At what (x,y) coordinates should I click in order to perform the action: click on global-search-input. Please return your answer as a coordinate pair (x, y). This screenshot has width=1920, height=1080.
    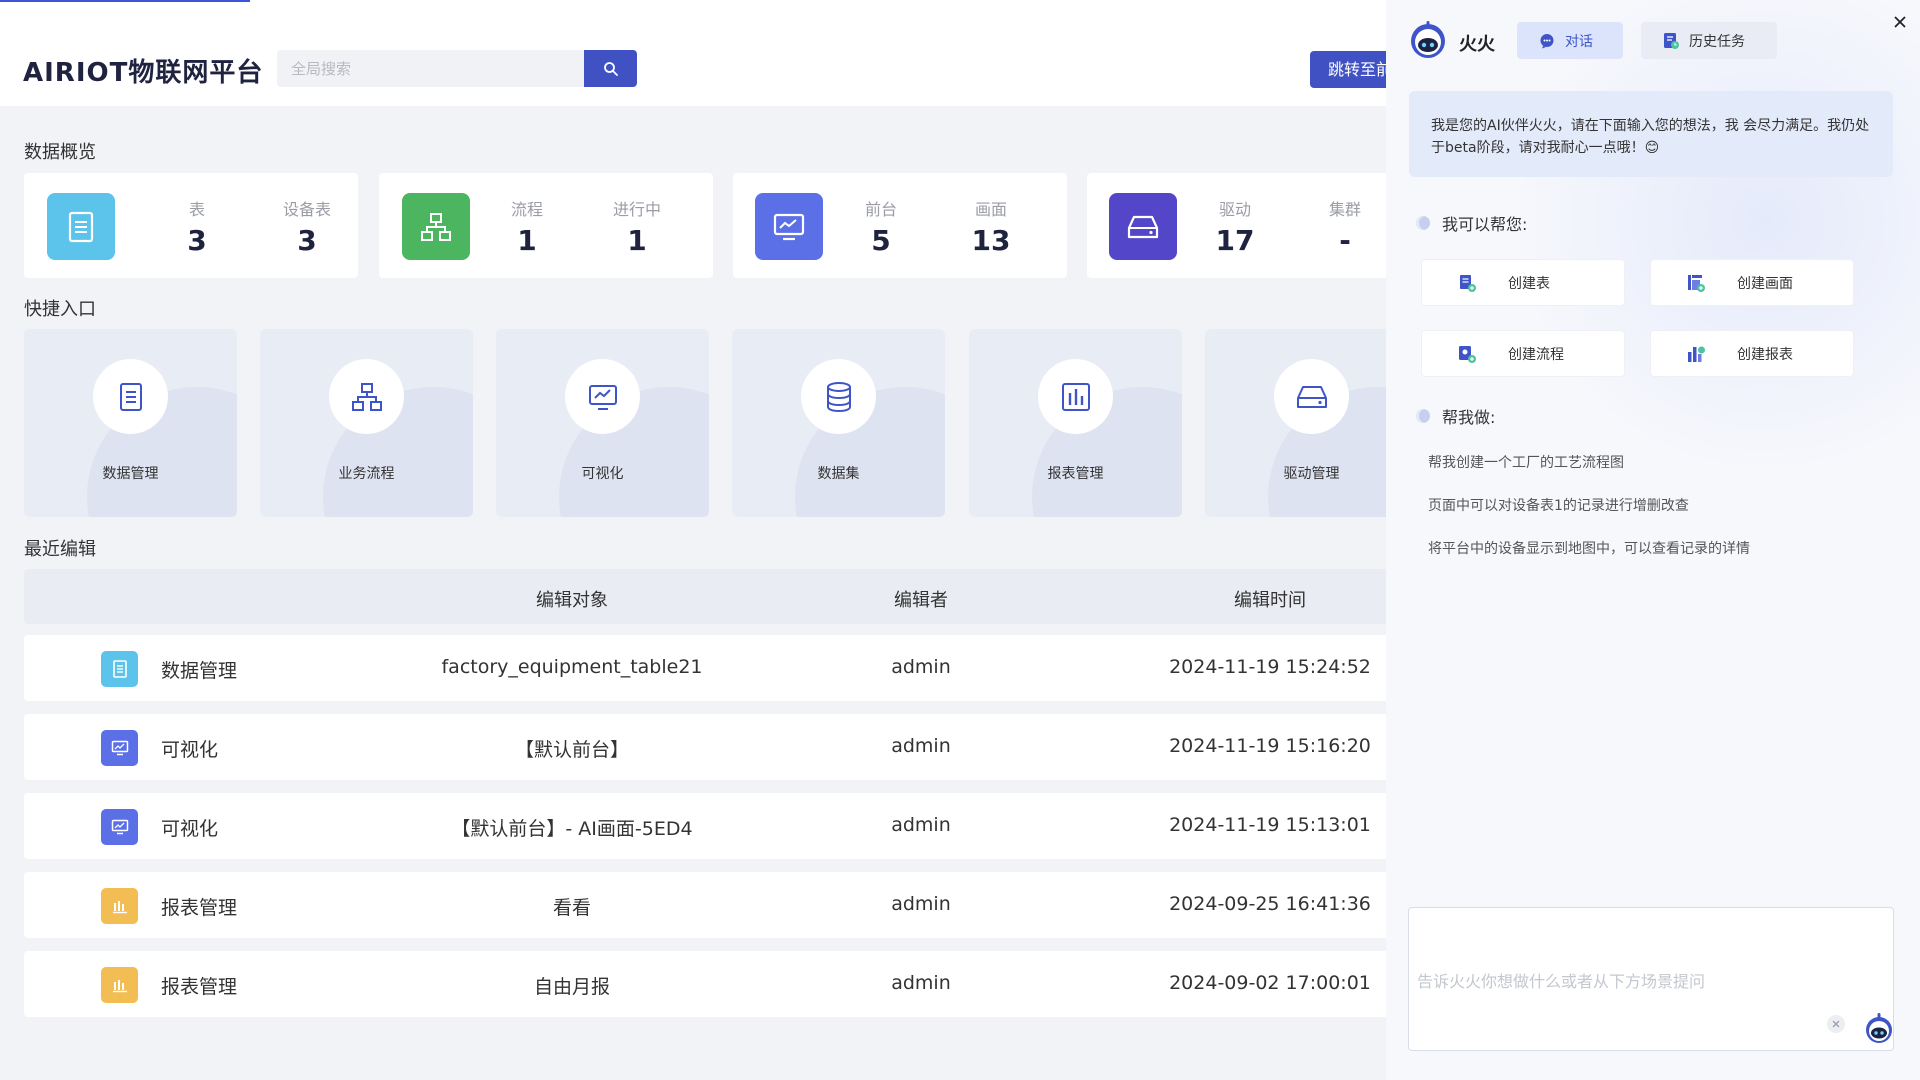
    Looking at the image, I should click on (430, 68).